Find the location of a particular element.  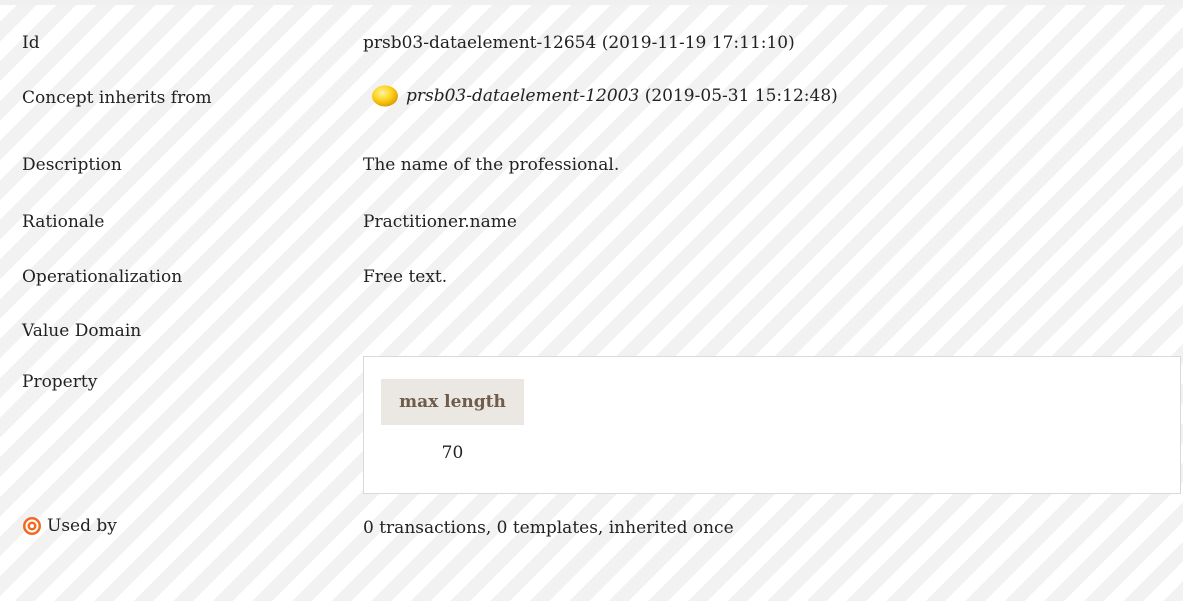

property-label: Property is located at coordinates (60, 382).